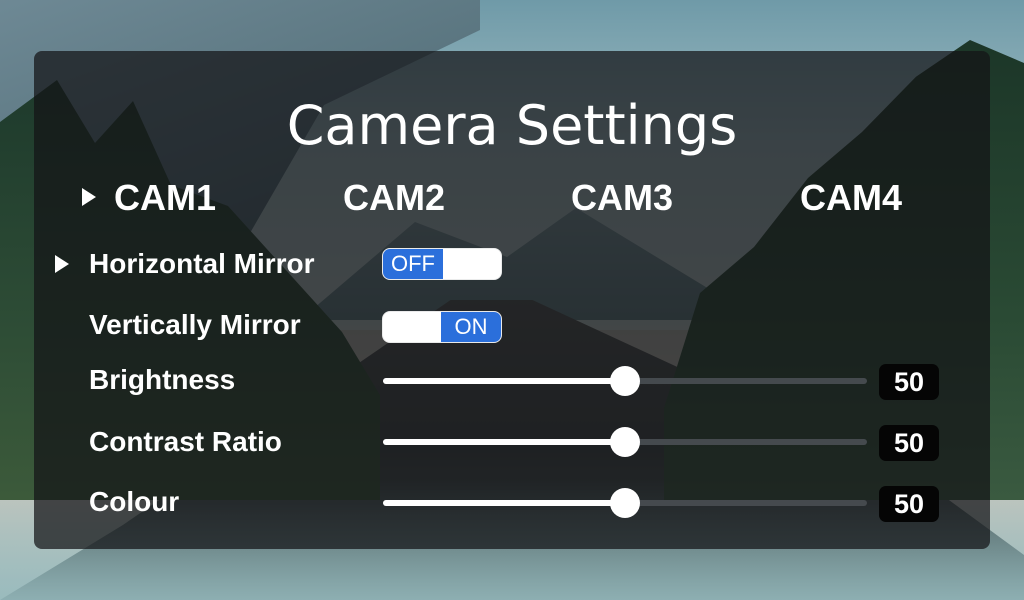 The height and width of the screenshot is (600, 1024). Describe the element at coordinates (162, 379) in the screenshot. I see `brightness-label: Brightness` at that location.